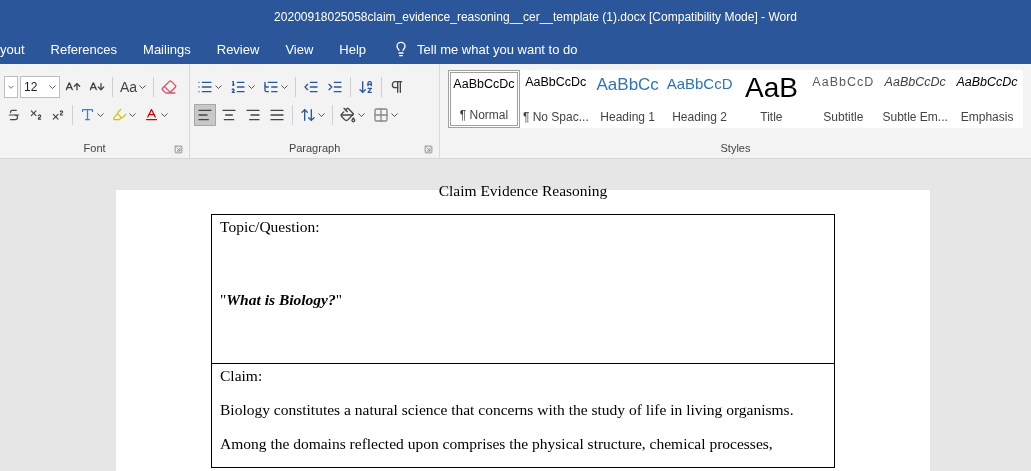 This screenshot has width=1031, height=471. Describe the element at coordinates (12, 49) in the screenshot. I see `ribbon-tab: yout` at that location.